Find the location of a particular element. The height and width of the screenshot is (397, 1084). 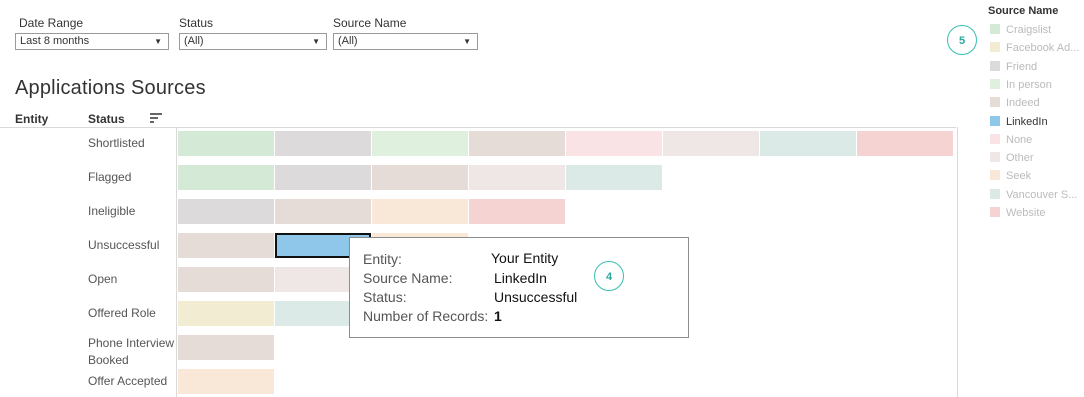

tooltip-status-value: Unsuccessful is located at coordinates (536, 297).